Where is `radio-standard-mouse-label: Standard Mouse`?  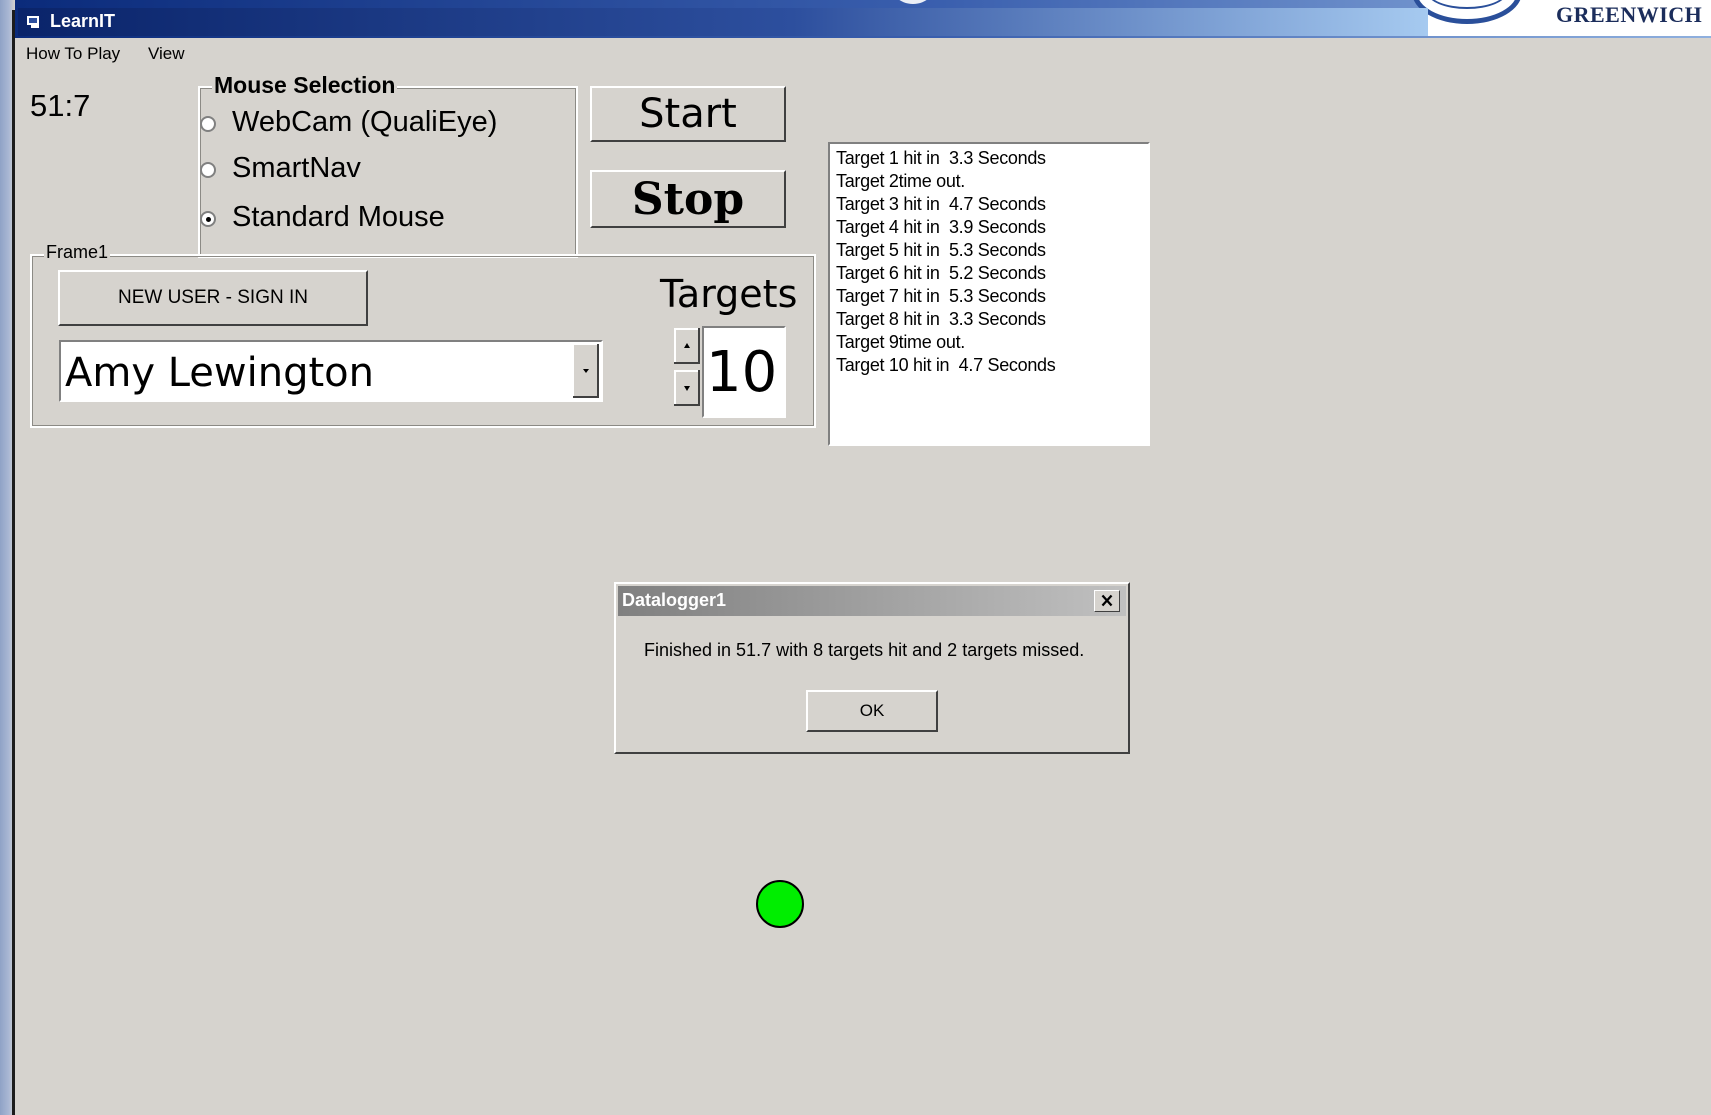 radio-standard-mouse-label: Standard Mouse is located at coordinates (338, 217).